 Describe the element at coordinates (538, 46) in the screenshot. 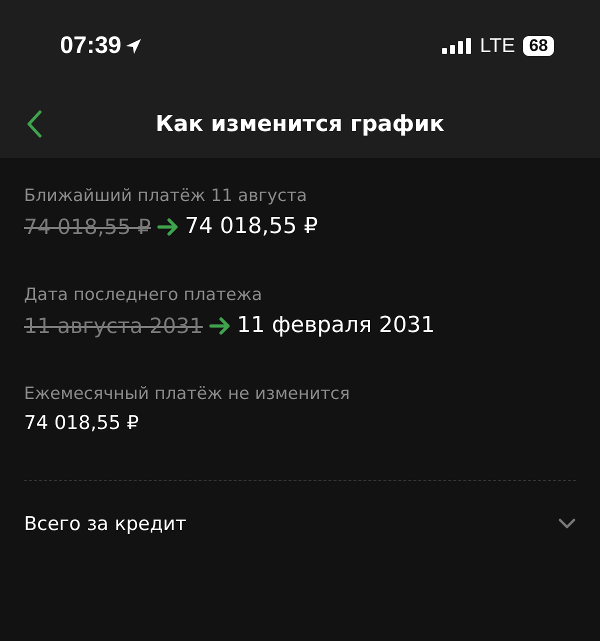

I see `battery-indicator: 68` at that location.